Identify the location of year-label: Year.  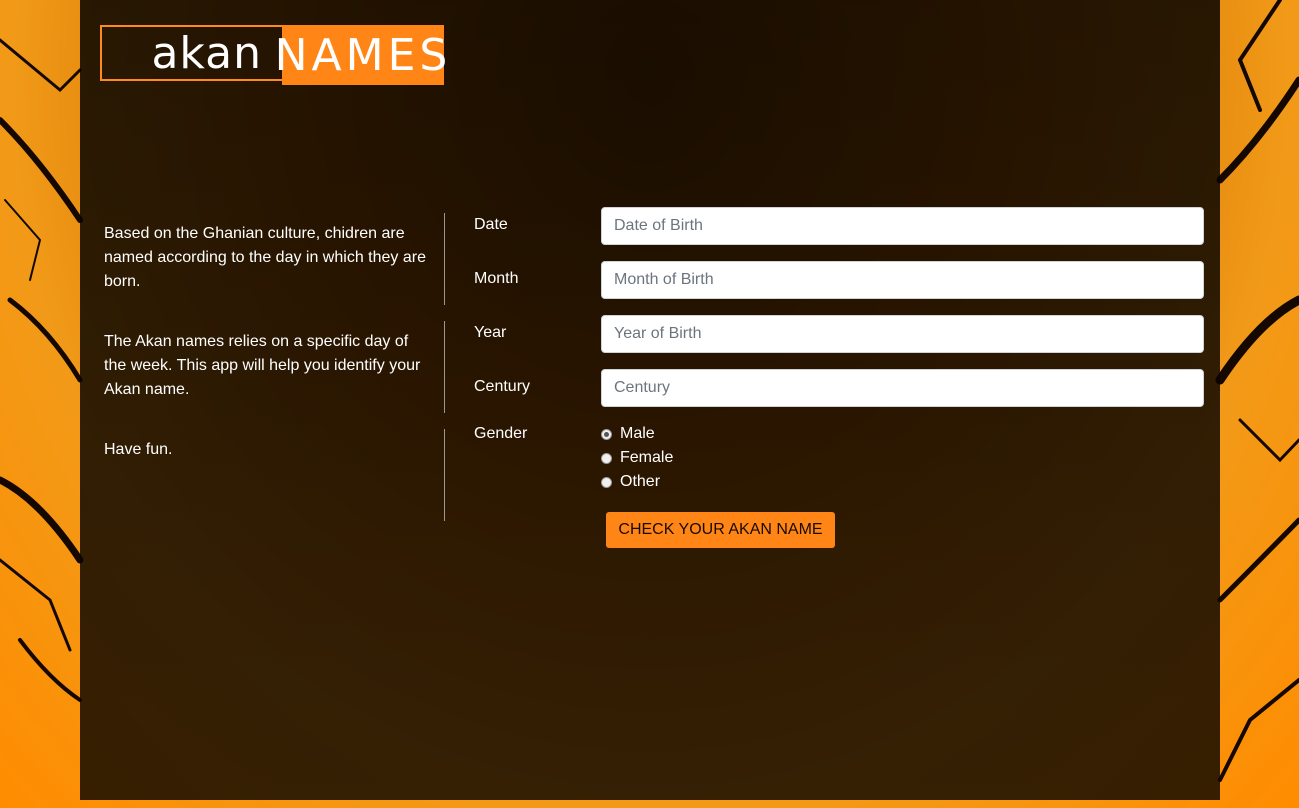
(490, 332).